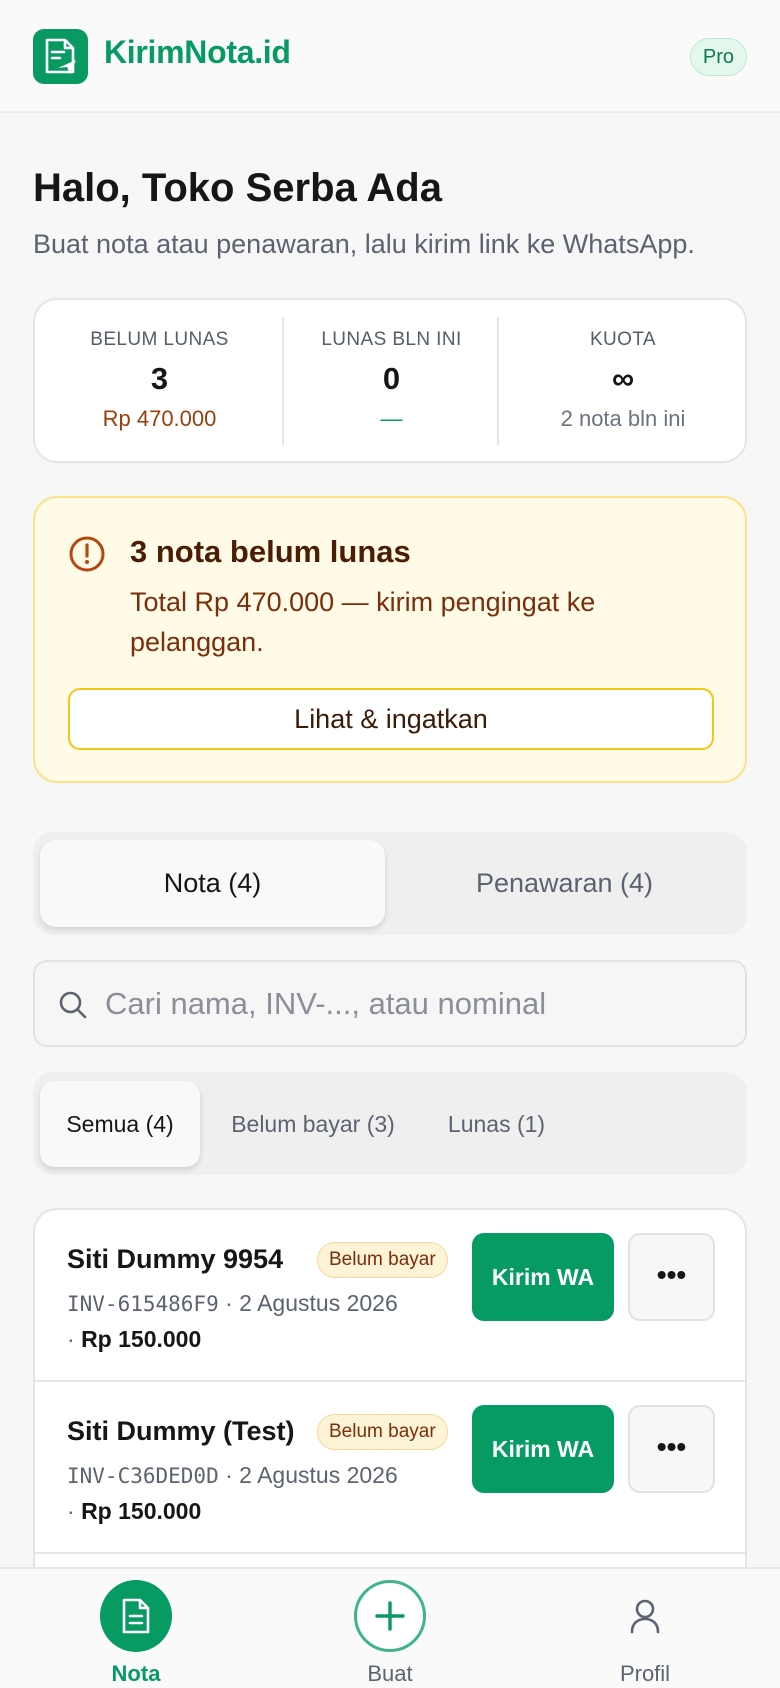 The height and width of the screenshot is (1688, 780). Describe the element at coordinates (645, 1673) in the screenshot. I see `nav-label: Profil` at that location.